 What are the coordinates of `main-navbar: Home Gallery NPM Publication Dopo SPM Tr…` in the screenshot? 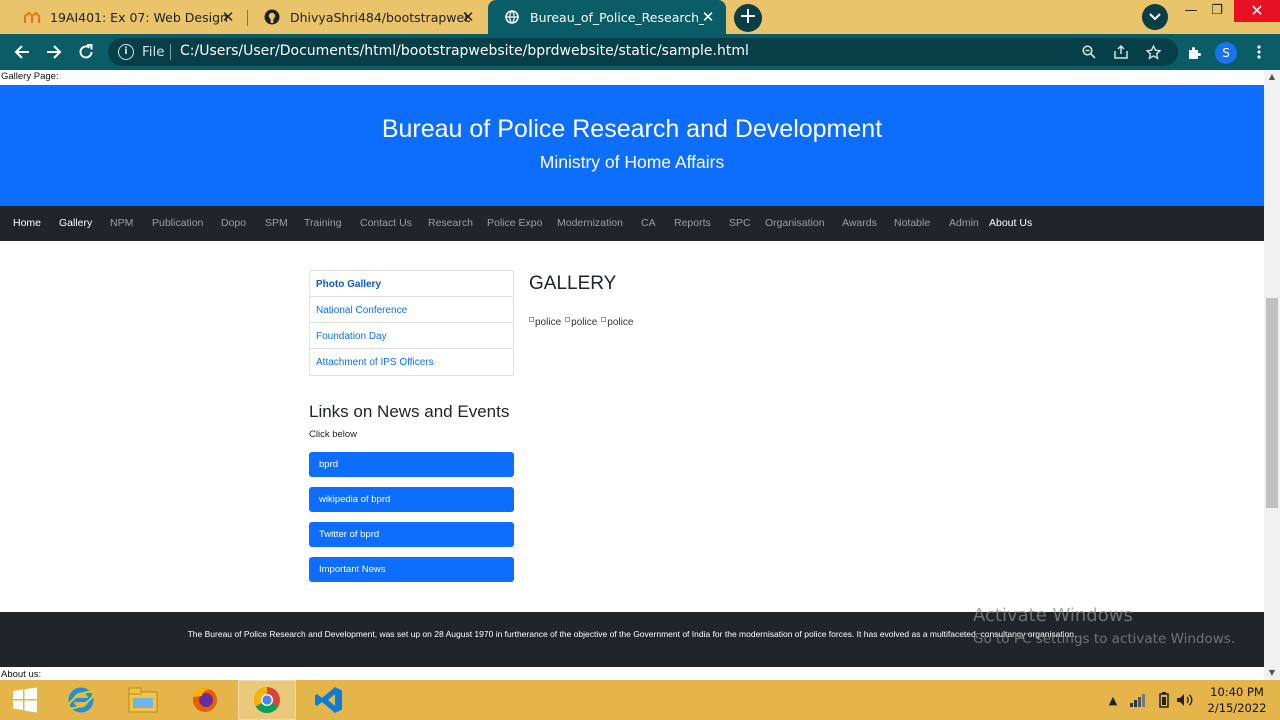 It's located at (632, 223).